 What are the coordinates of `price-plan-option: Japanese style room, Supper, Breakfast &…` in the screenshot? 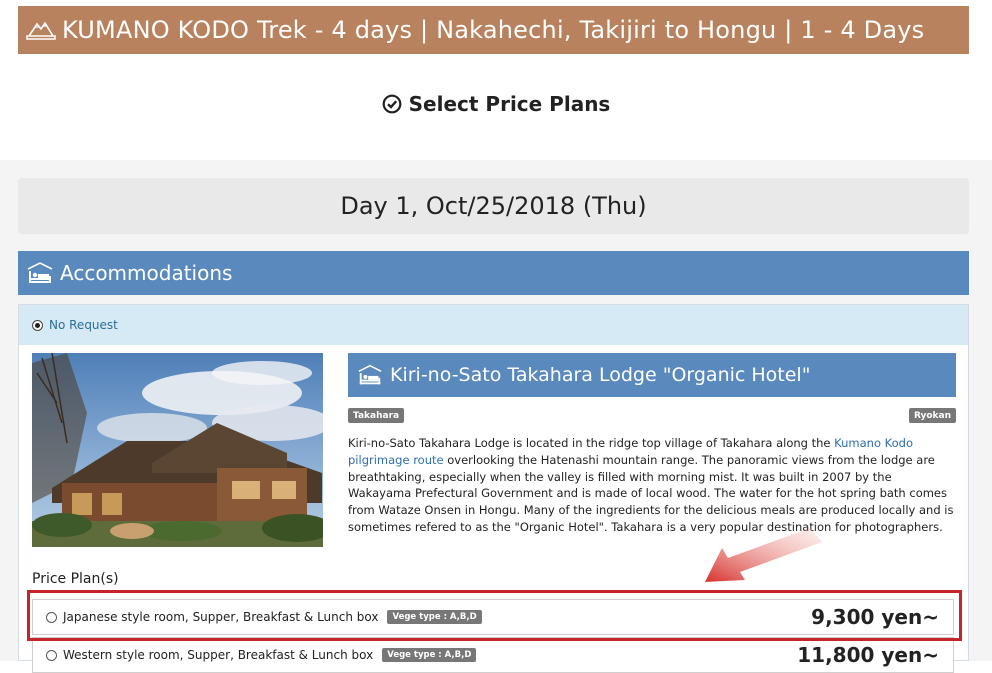 It's located at (493, 617).